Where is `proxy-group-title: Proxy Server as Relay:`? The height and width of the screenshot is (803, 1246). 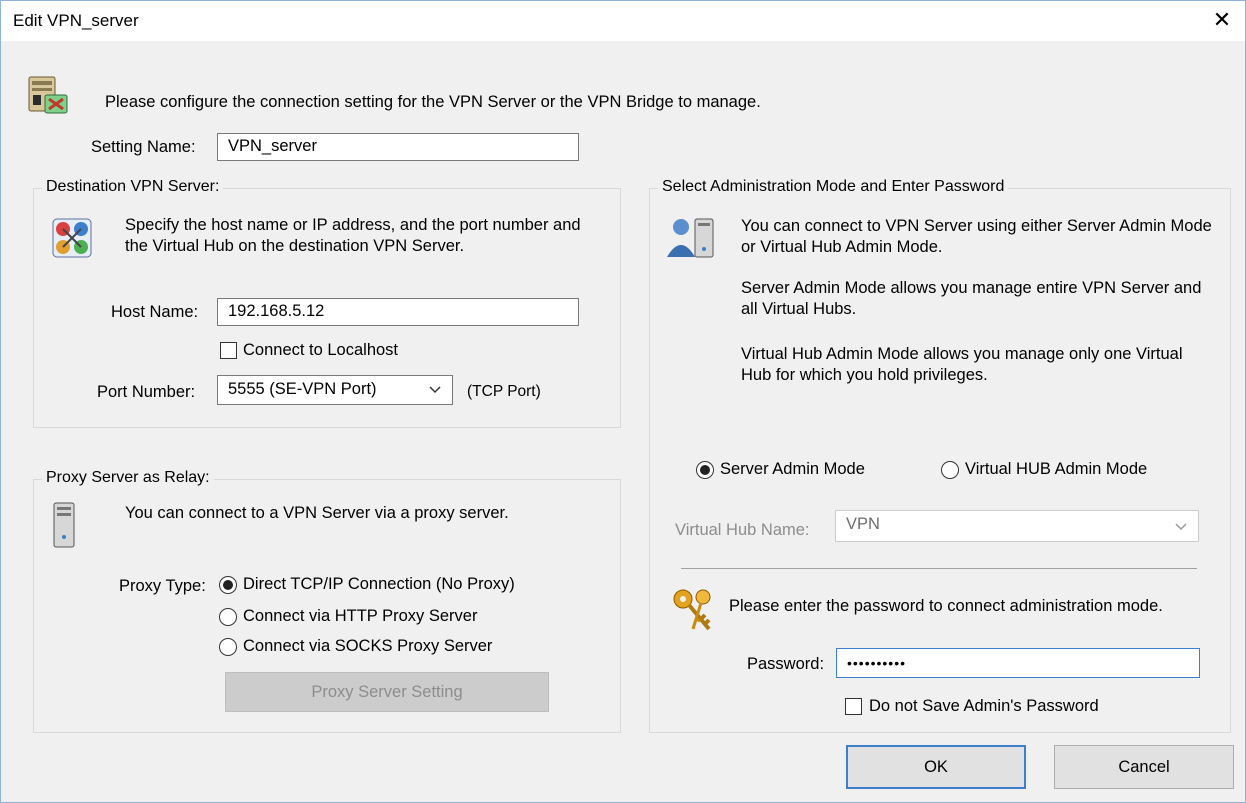
proxy-group-title: Proxy Server as Relay: is located at coordinates (128, 478).